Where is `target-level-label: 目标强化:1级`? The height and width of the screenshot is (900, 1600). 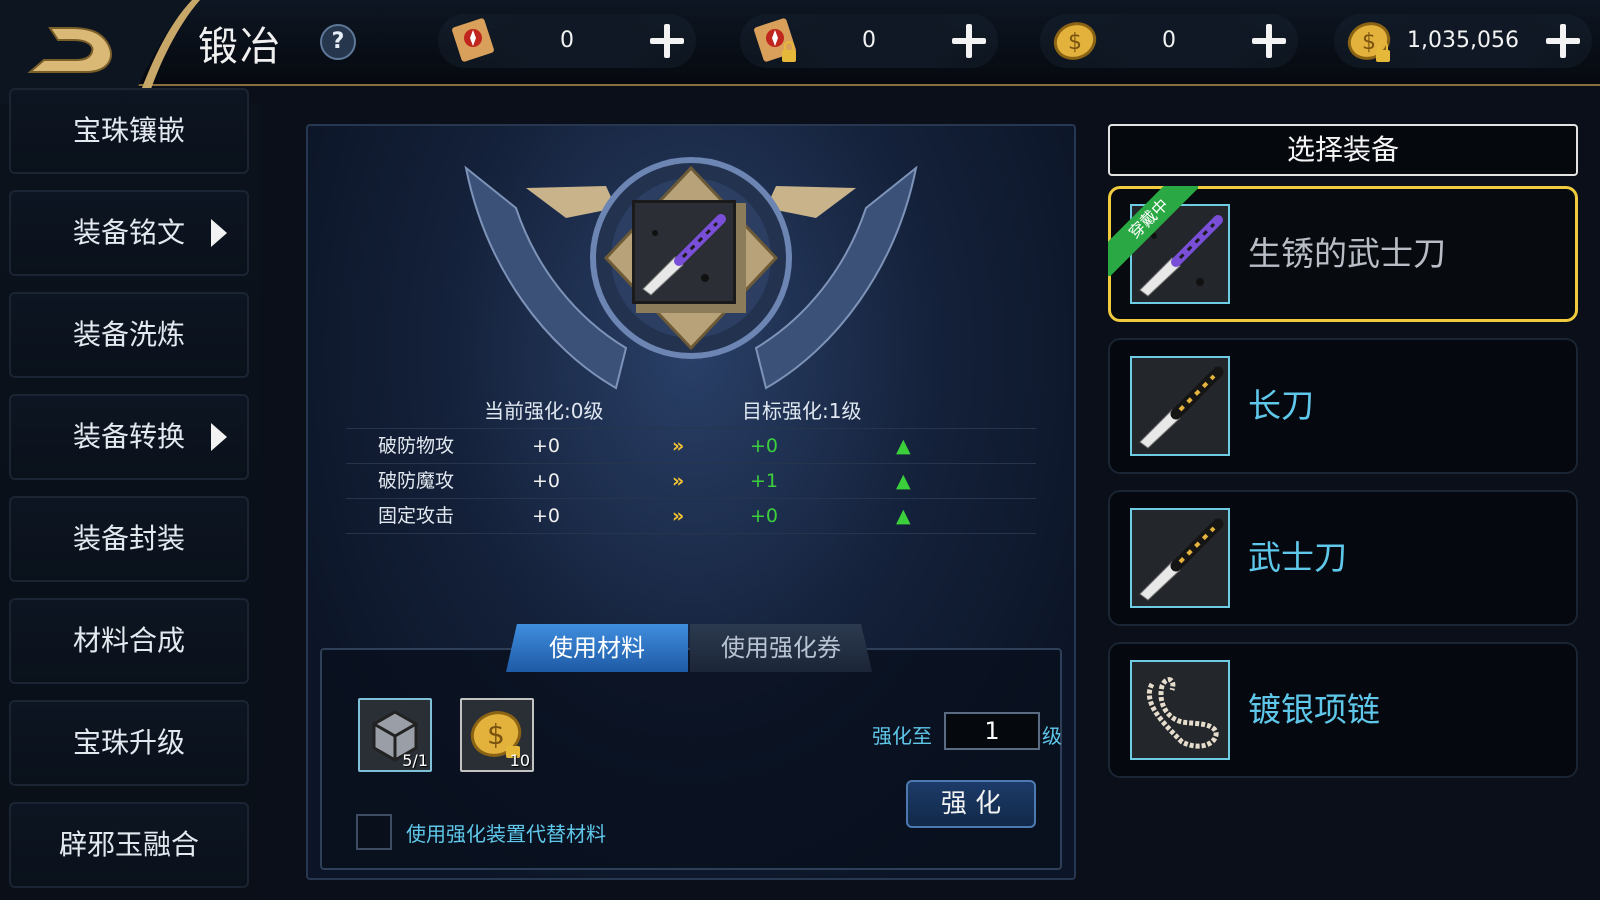
target-level-label: 目标强化:1级 is located at coordinates (802, 411).